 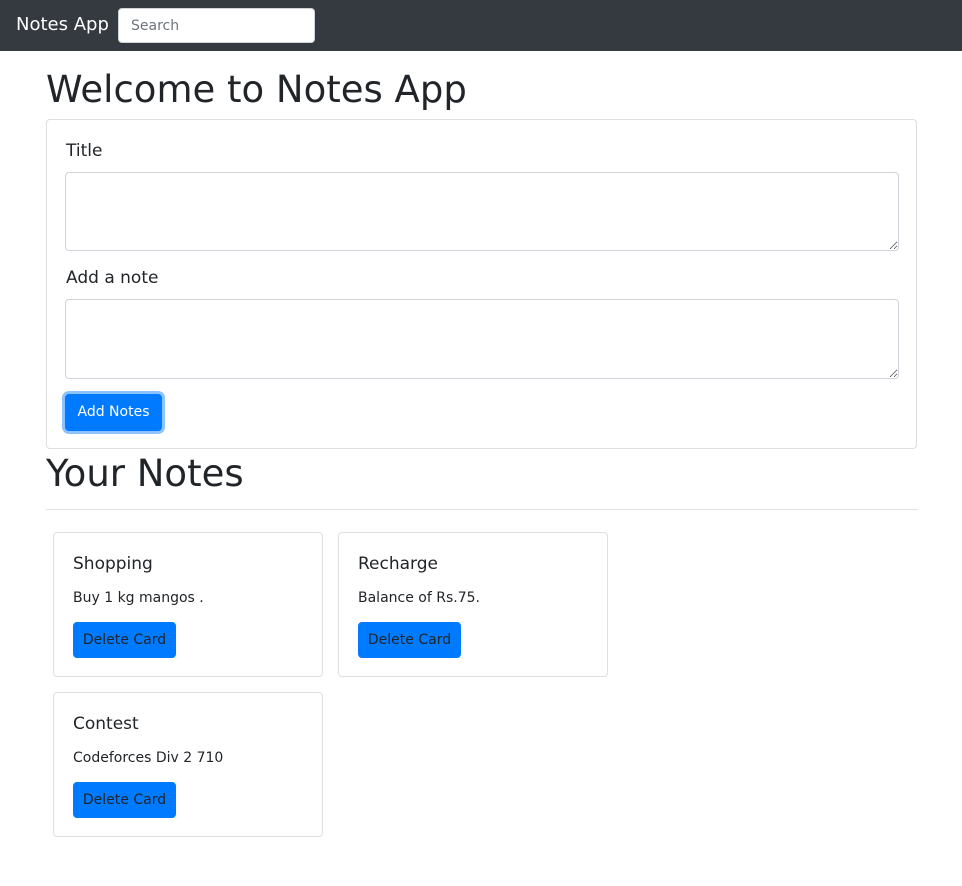 What do you see at coordinates (148, 758) in the screenshot?
I see `note-text: Codeforces Div 2 710` at bounding box center [148, 758].